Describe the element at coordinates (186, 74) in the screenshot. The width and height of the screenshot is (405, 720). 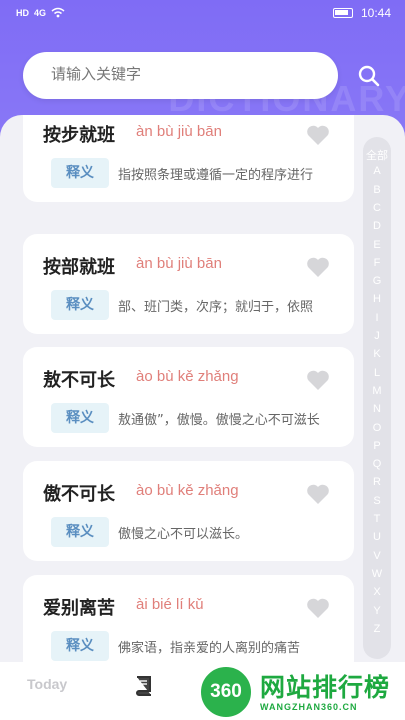
I see `search-input` at that location.